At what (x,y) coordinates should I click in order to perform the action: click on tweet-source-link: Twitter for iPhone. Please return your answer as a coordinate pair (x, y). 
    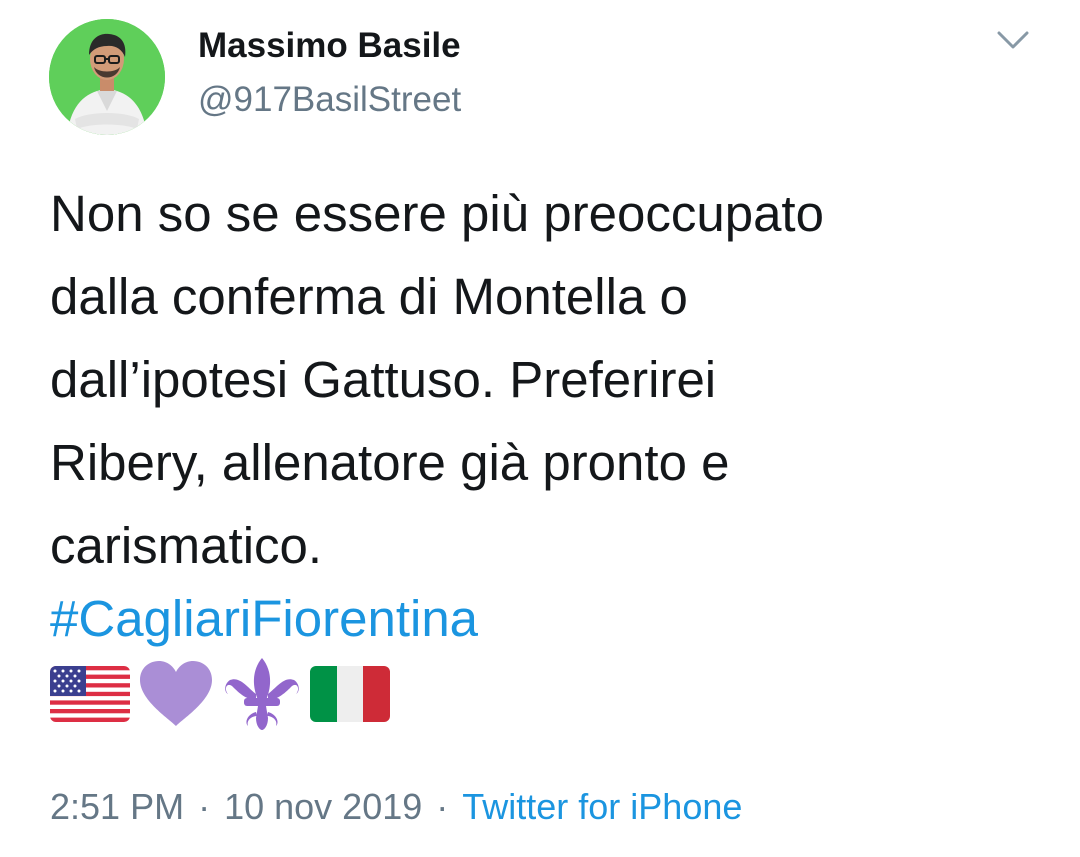
    Looking at the image, I should click on (602, 807).